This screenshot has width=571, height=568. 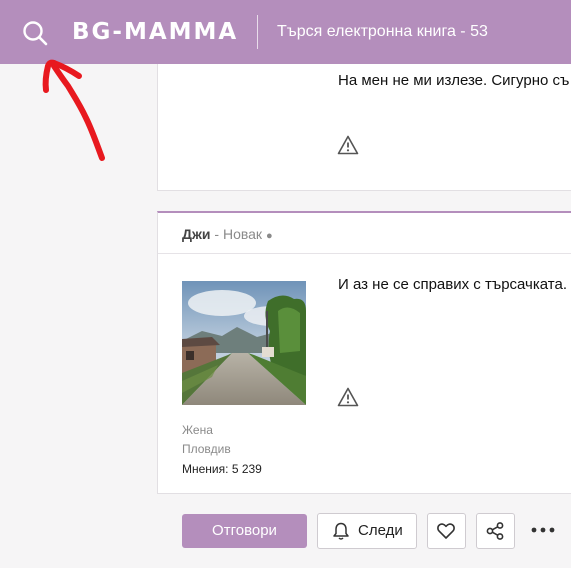 What do you see at coordinates (364, 233) in the screenshot?
I see `post-header: Джи - Новак ●` at bounding box center [364, 233].